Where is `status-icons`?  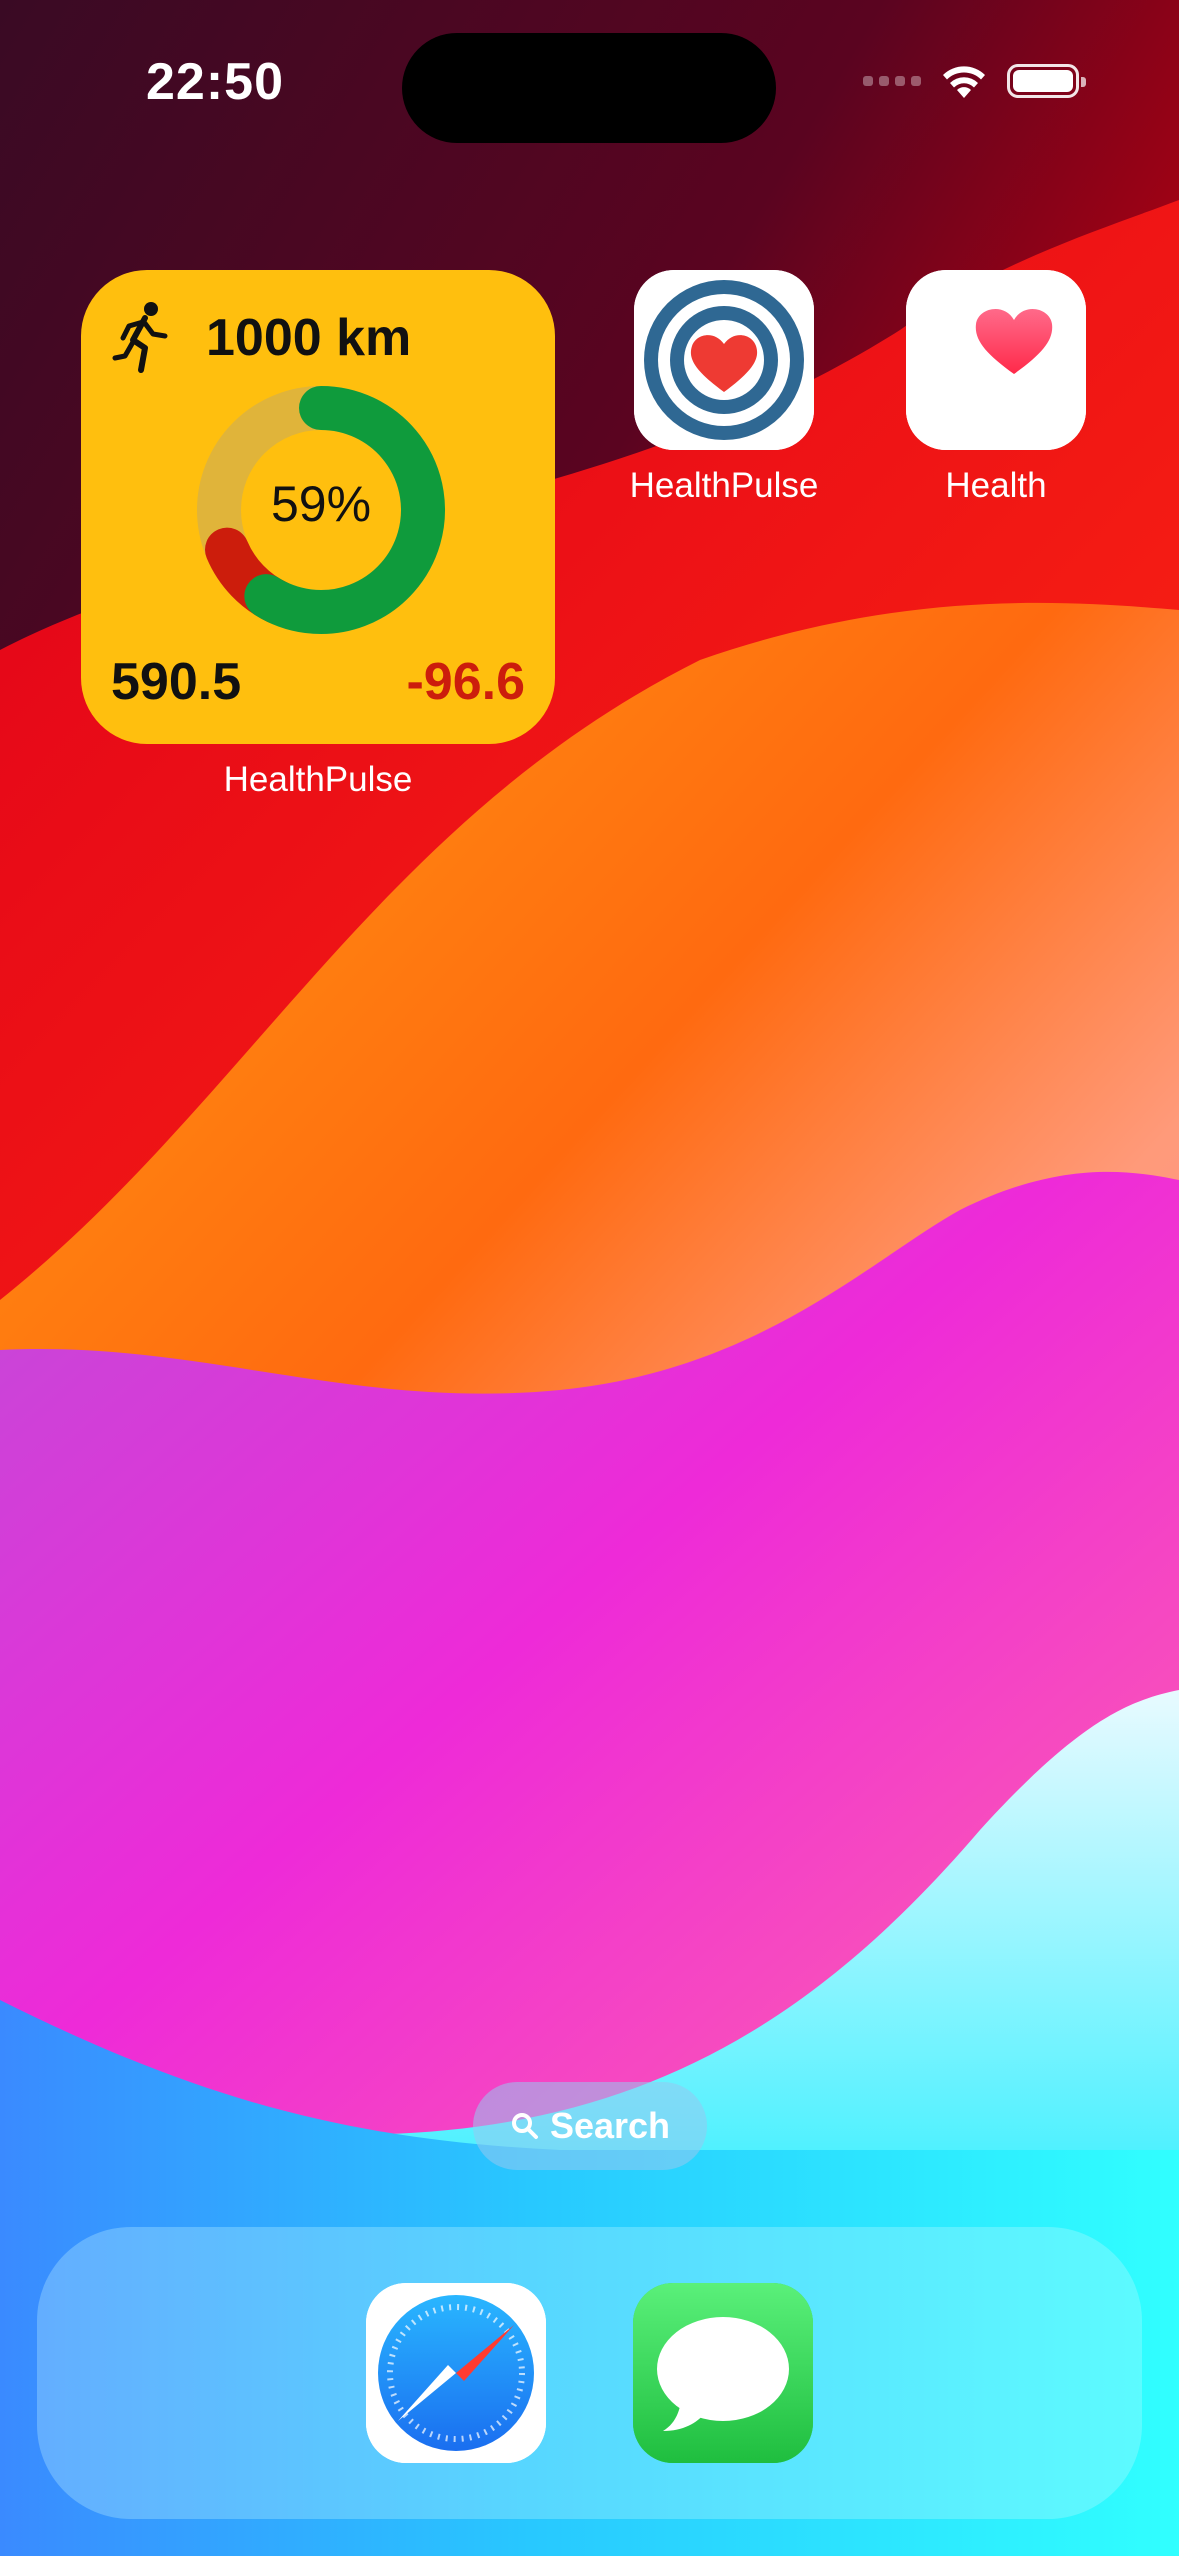 status-icons is located at coordinates (974, 81).